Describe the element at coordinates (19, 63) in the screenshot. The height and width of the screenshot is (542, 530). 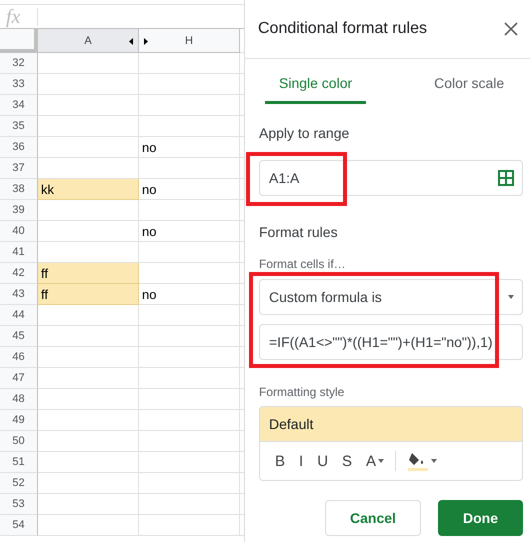
I see `row-number: 32` at that location.